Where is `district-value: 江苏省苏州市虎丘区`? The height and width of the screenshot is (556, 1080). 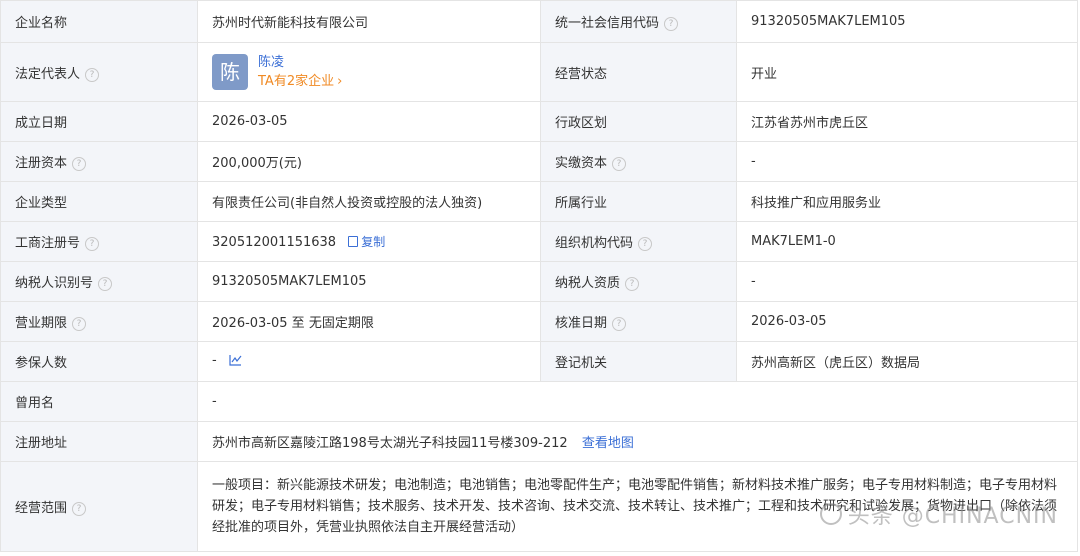 district-value: 江苏省苏州市虎丘区 is located at coordinates (907, 121).